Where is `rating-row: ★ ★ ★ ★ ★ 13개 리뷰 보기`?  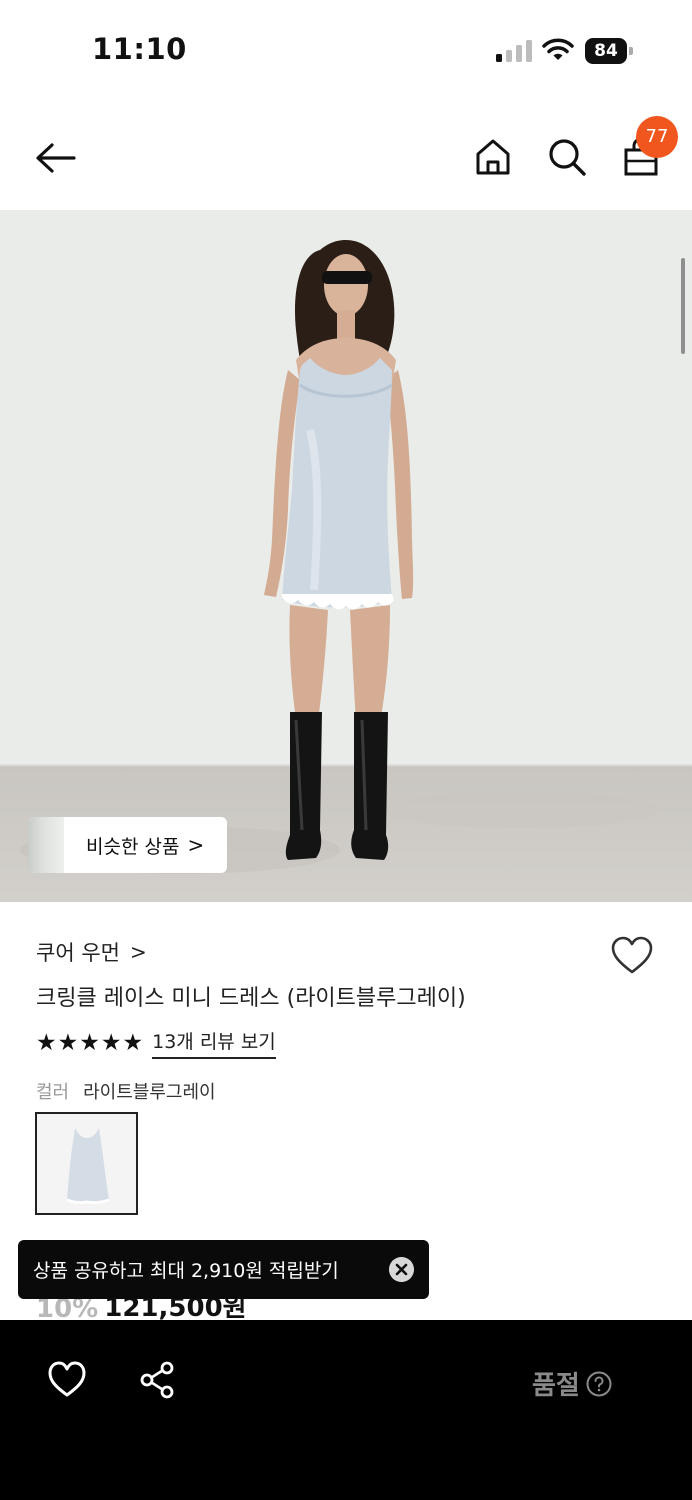
rating-row: ★ ★ ★ ★ ★ 13개 리뷰 보기 is located at coordinates (156, 1043).